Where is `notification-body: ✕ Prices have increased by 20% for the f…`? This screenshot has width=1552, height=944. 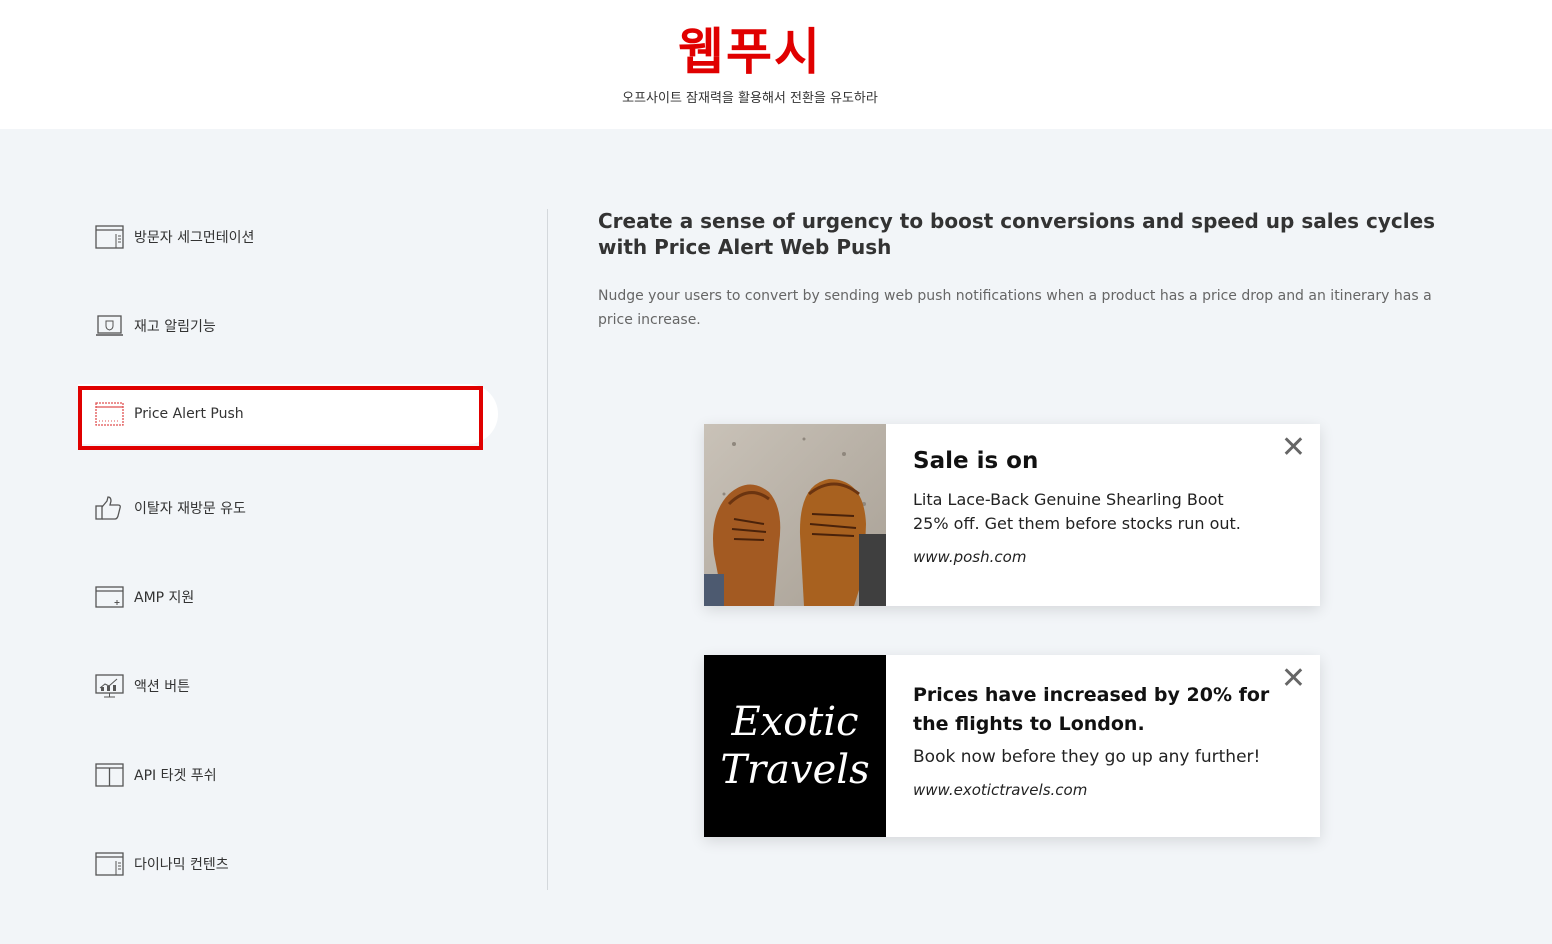
notification-body: ✕ Prices have increased by 20% for the f… is located at coordinates (1103, 746).